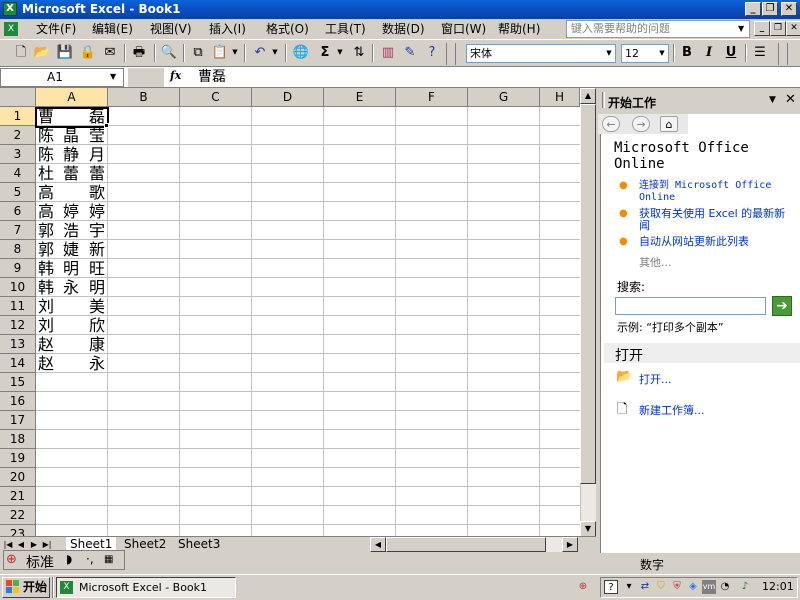 Image resolution: width=800 pixels, height=600 pixels. I want to click on menu-data: 数据(D), so click(403, 29).